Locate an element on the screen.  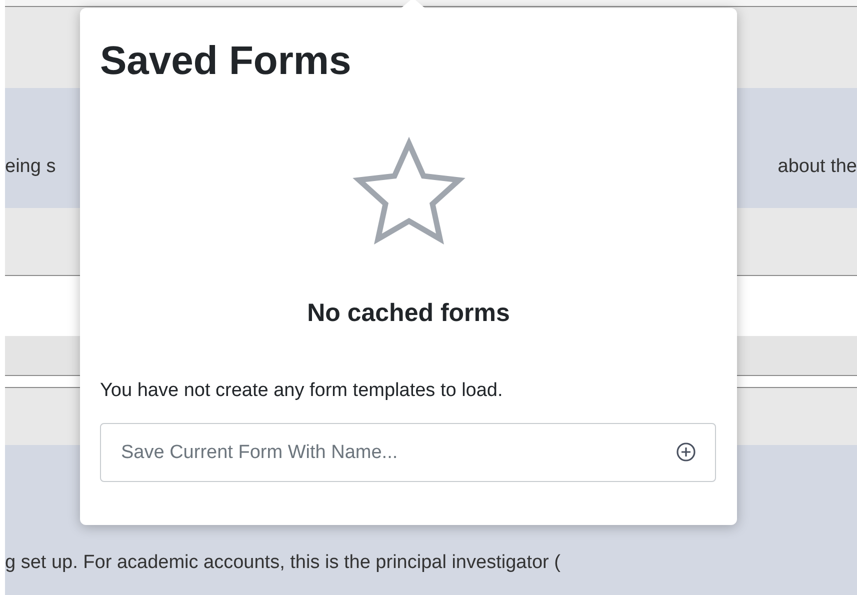
page-paragraph: g set up. For academic accounts, this is the principal investigator ( is located at coordinates (283, 563).